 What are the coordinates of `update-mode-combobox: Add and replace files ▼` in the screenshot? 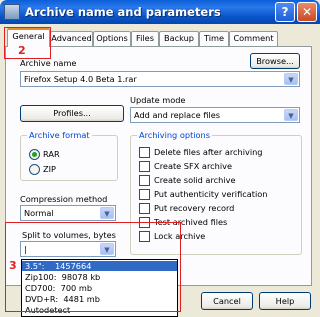 It's located at (215, 115).